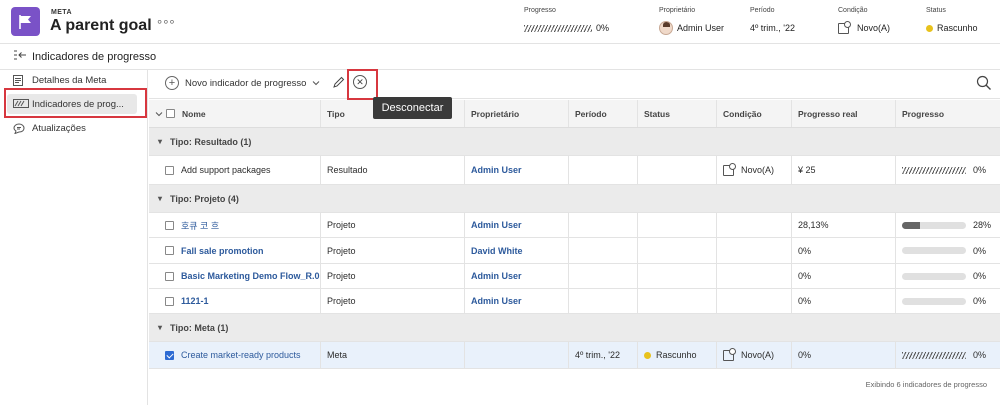 Image resolution: width=1000 pixels, height=405 pixels. What do you see at coordinates (772, 21) in the screenshot?
I see `header-period: Período 4º trim., '22` at bounding box center [772, 21].